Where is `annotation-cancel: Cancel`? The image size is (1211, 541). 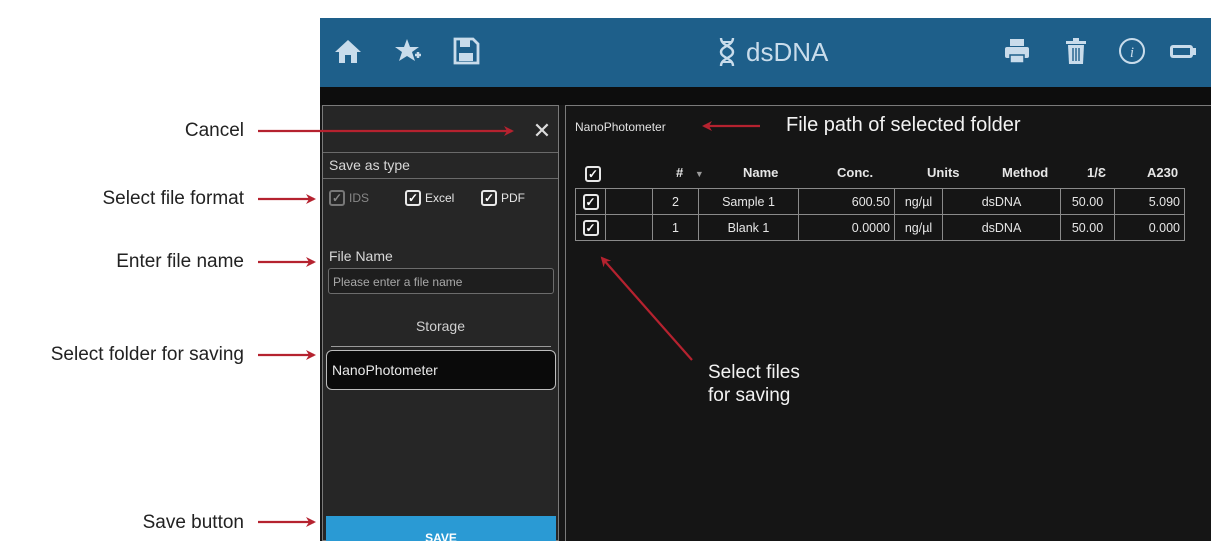
annotation-cancel: Cancel is located at coordinates (214, 130).